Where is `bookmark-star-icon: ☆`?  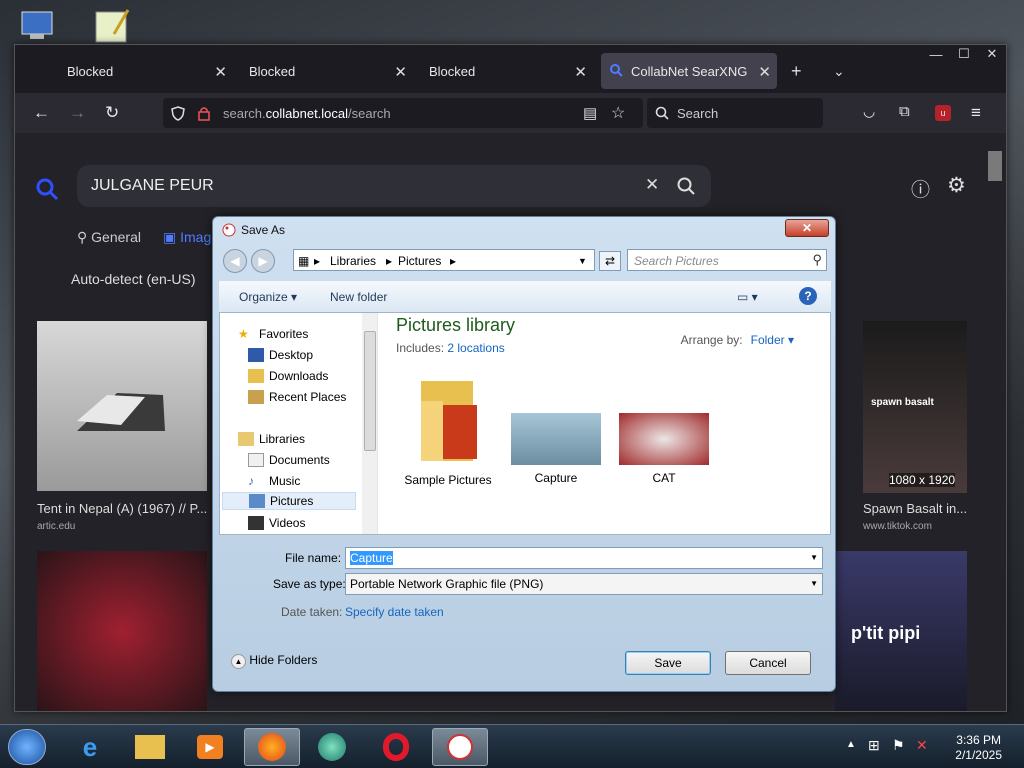
bookmark-star-icon: ☆ is located at coordinates (618, 113).